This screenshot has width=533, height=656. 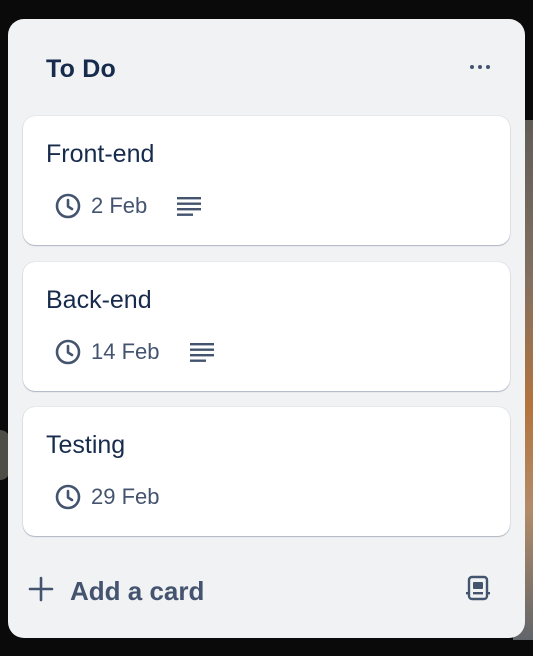 I want to click on add-card-button: Add a card, so click(x=116, y=591).